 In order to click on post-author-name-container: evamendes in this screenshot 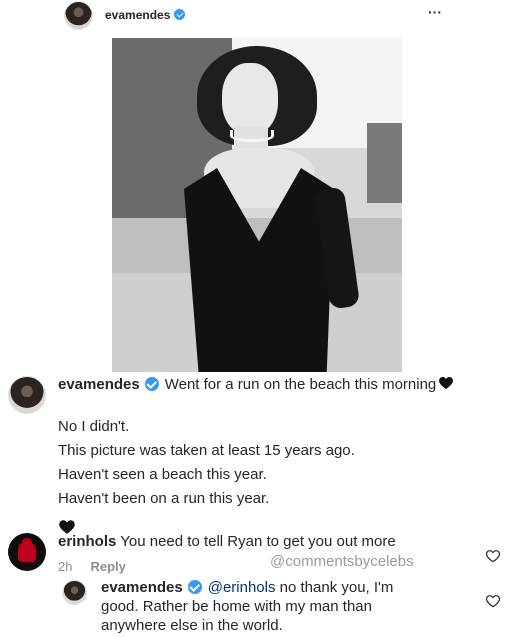, I will do `click(145, 15)`.